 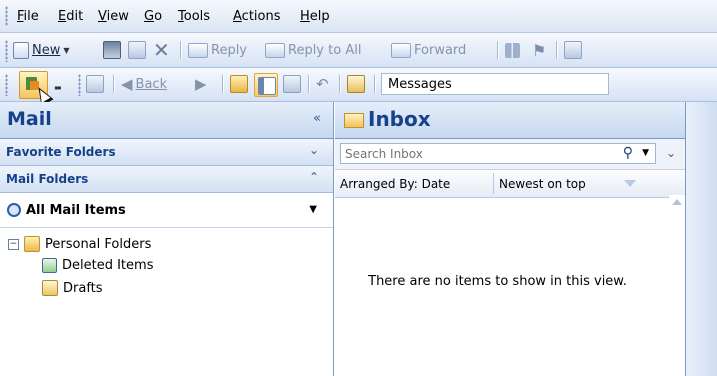 What do you see at coordinates (399, 119) in the screenshot?
I see `inbox-title: Inbox` at bounding box center [399, 119].